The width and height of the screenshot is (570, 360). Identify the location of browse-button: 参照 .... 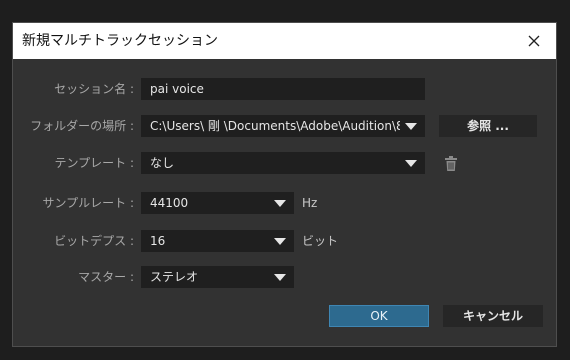
(488, 126).